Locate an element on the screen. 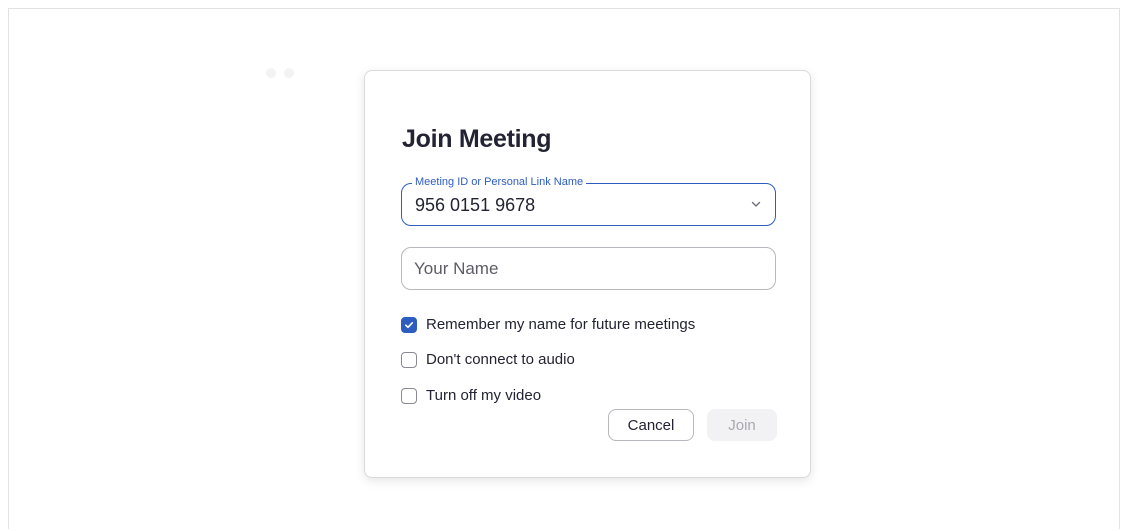 This screenshot has width=1123, height=531. close-window-dot is located at coordinates (271, 73).